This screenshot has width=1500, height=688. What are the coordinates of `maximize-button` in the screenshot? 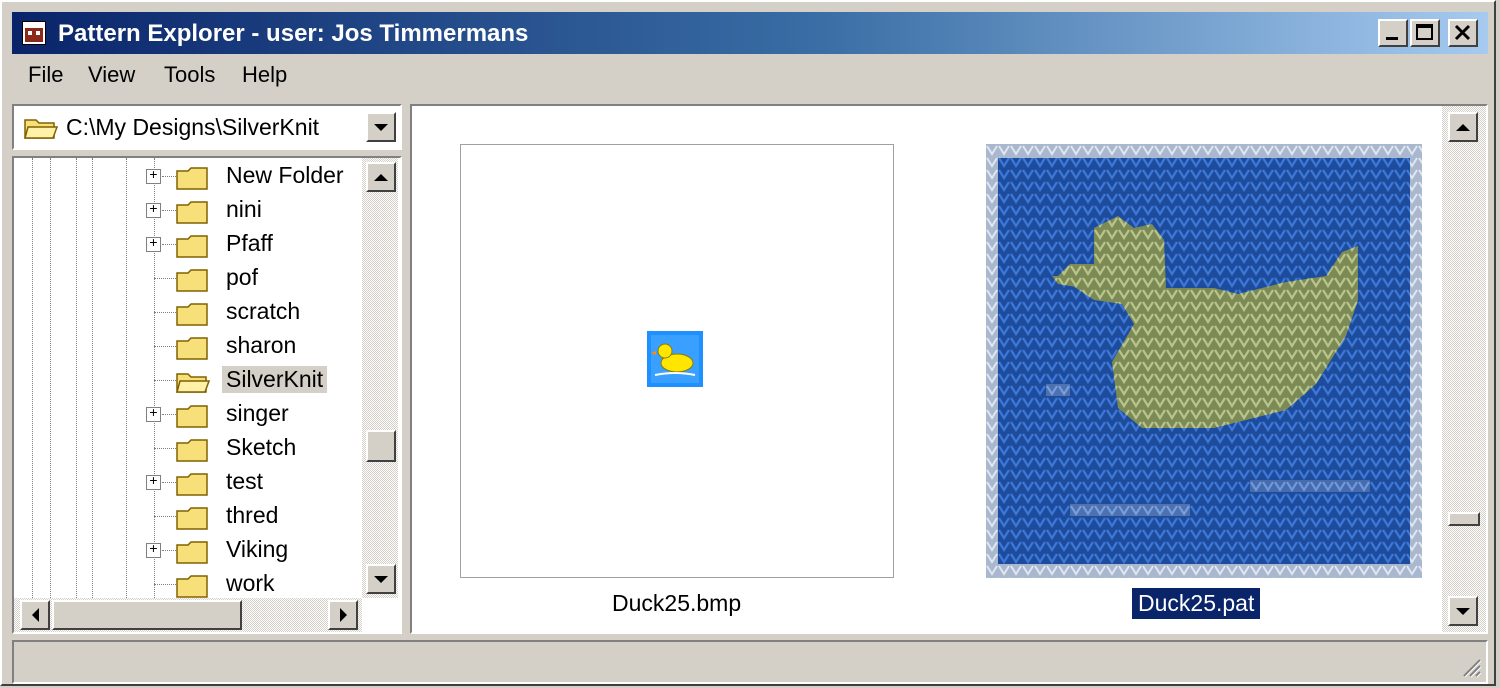 It's located at (1425, 33).